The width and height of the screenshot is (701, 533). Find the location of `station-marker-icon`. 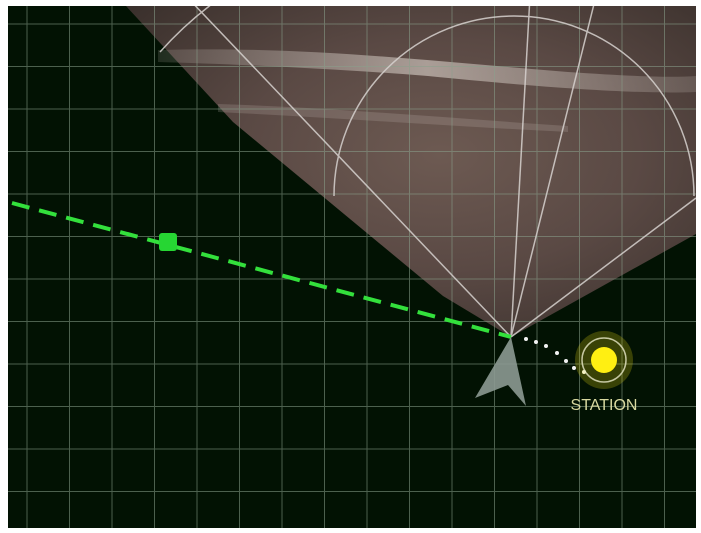

station-marker-icon is located at coordinates (604, 360).